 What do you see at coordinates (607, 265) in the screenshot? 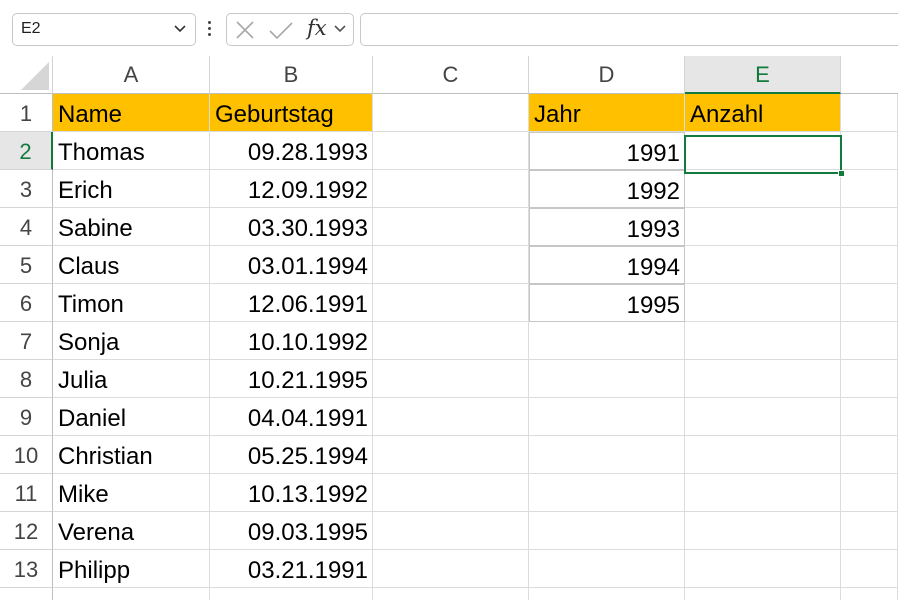
I see `cell-d5: 1994` at bounding box center [607, 265].